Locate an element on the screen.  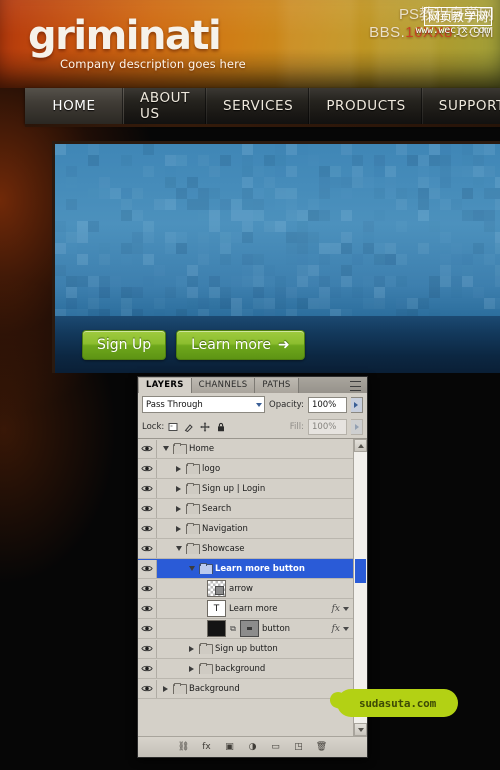
sign-up-button: Sign Up is located at coordinates (124, 345).